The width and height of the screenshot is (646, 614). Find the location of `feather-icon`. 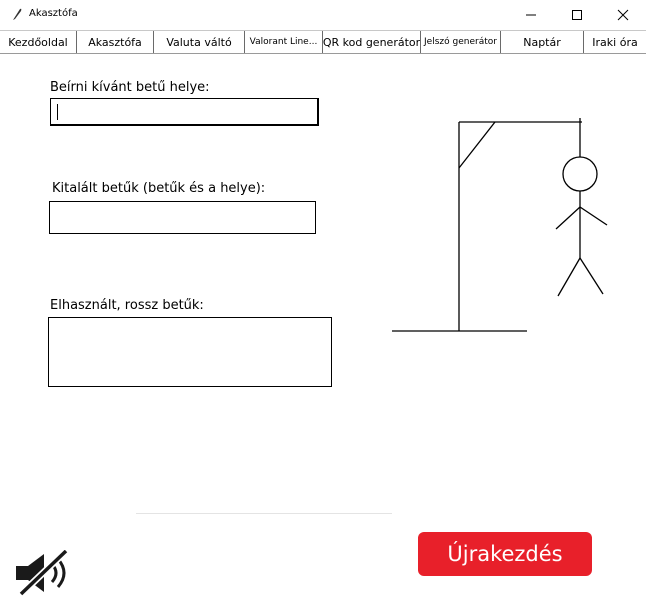

feather-icon is located at coordinates (17, 14).